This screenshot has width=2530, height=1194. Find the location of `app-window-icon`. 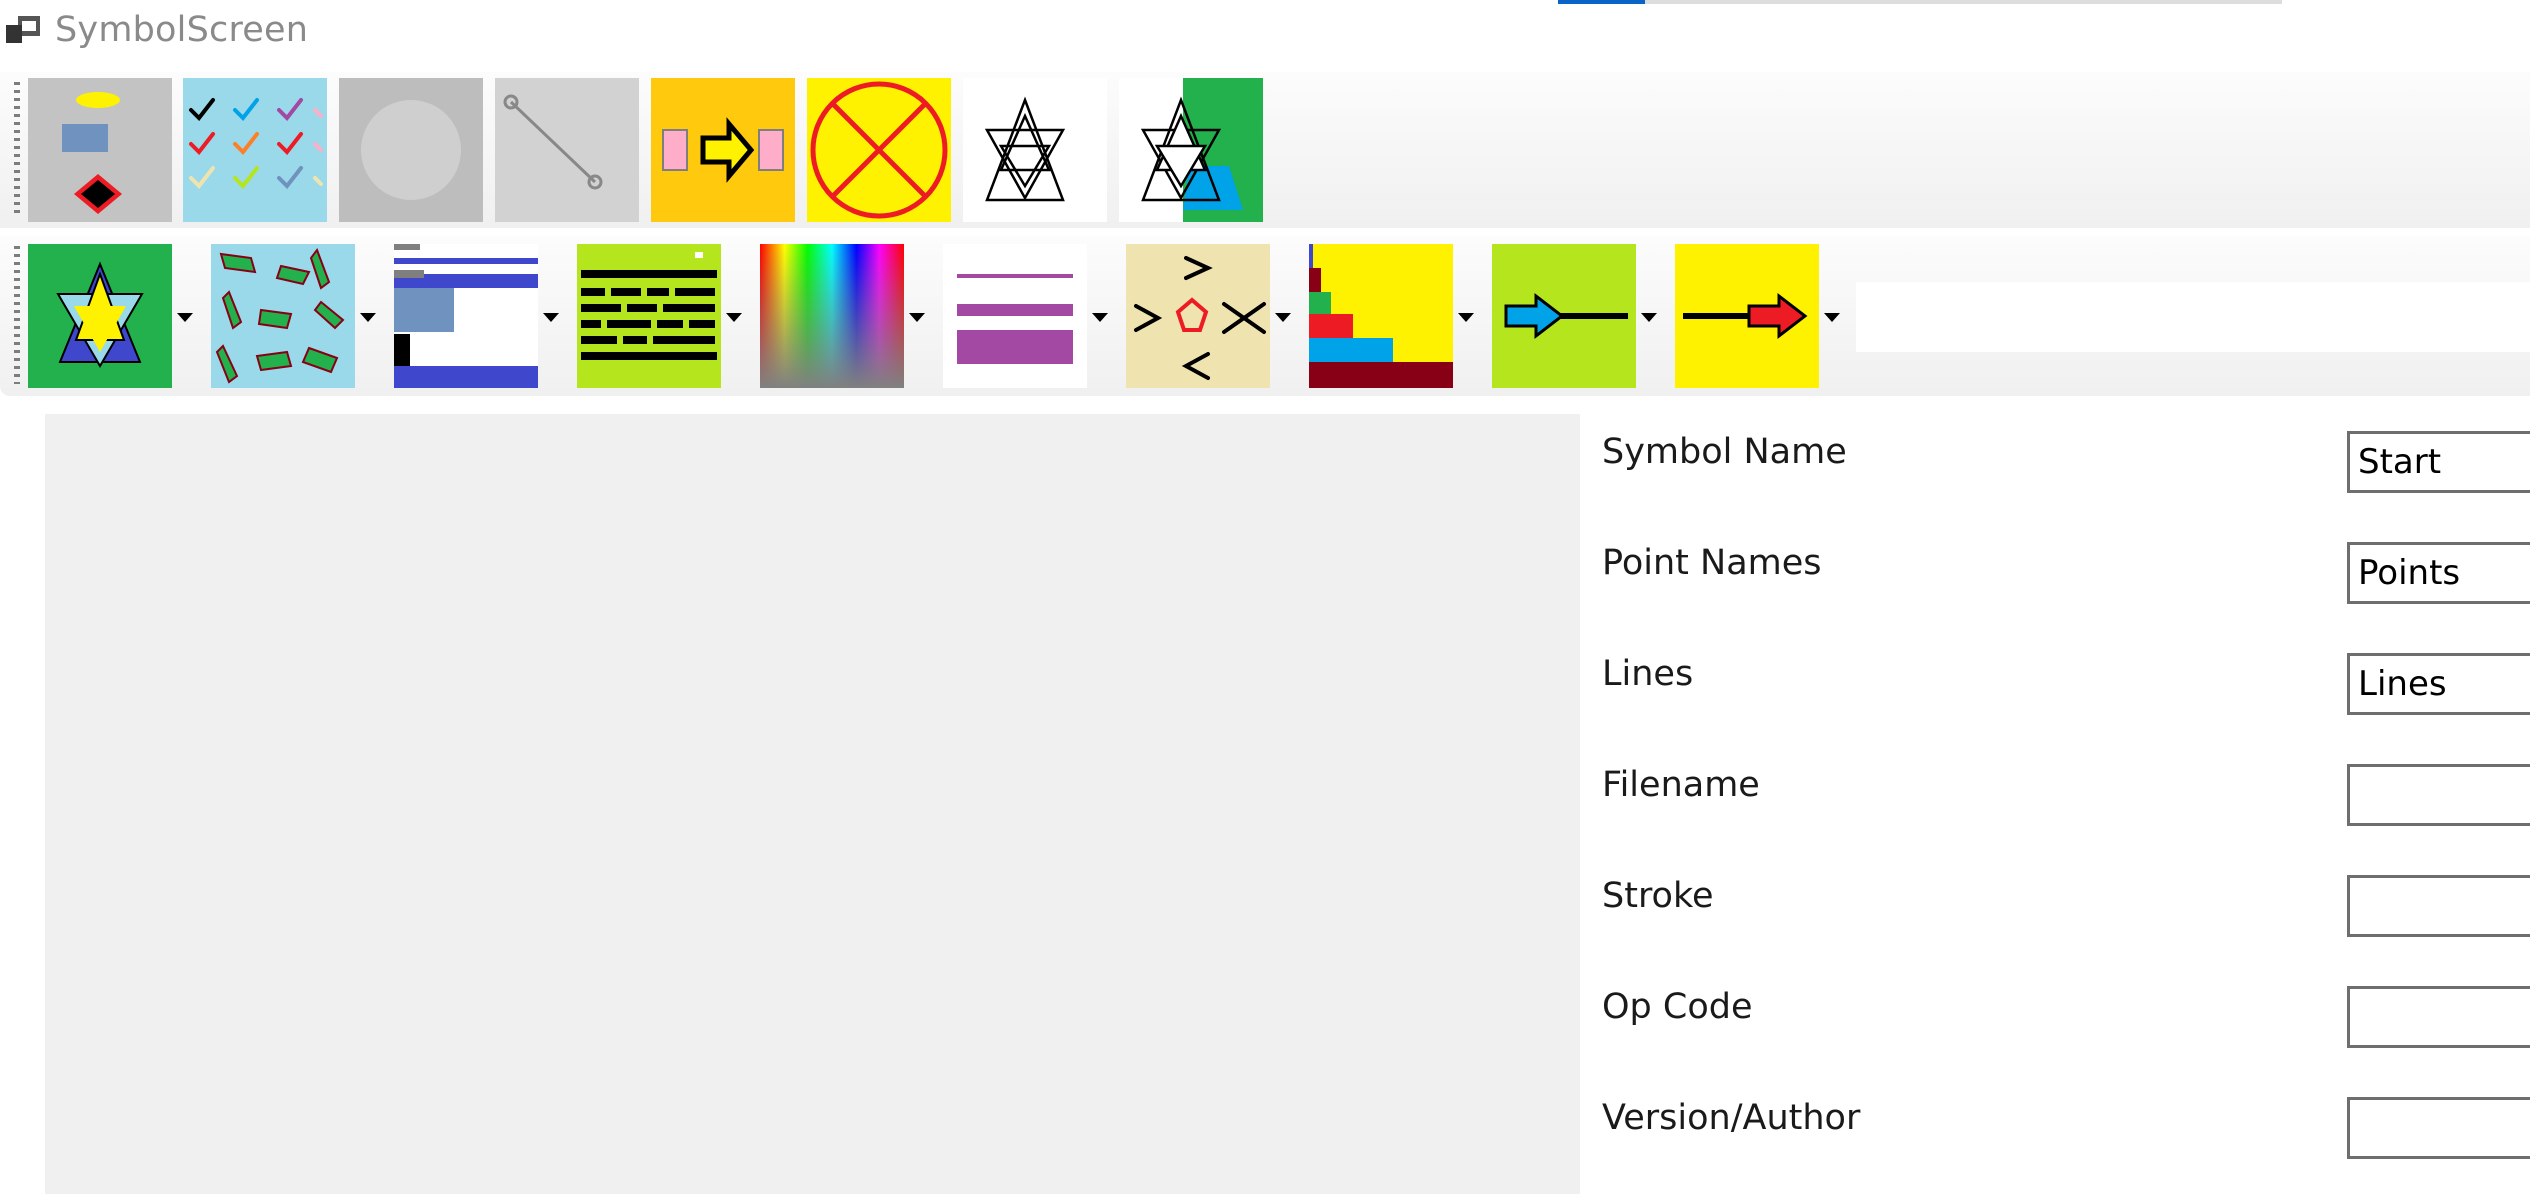

app-window-icon is located at coordinates (23, 29).